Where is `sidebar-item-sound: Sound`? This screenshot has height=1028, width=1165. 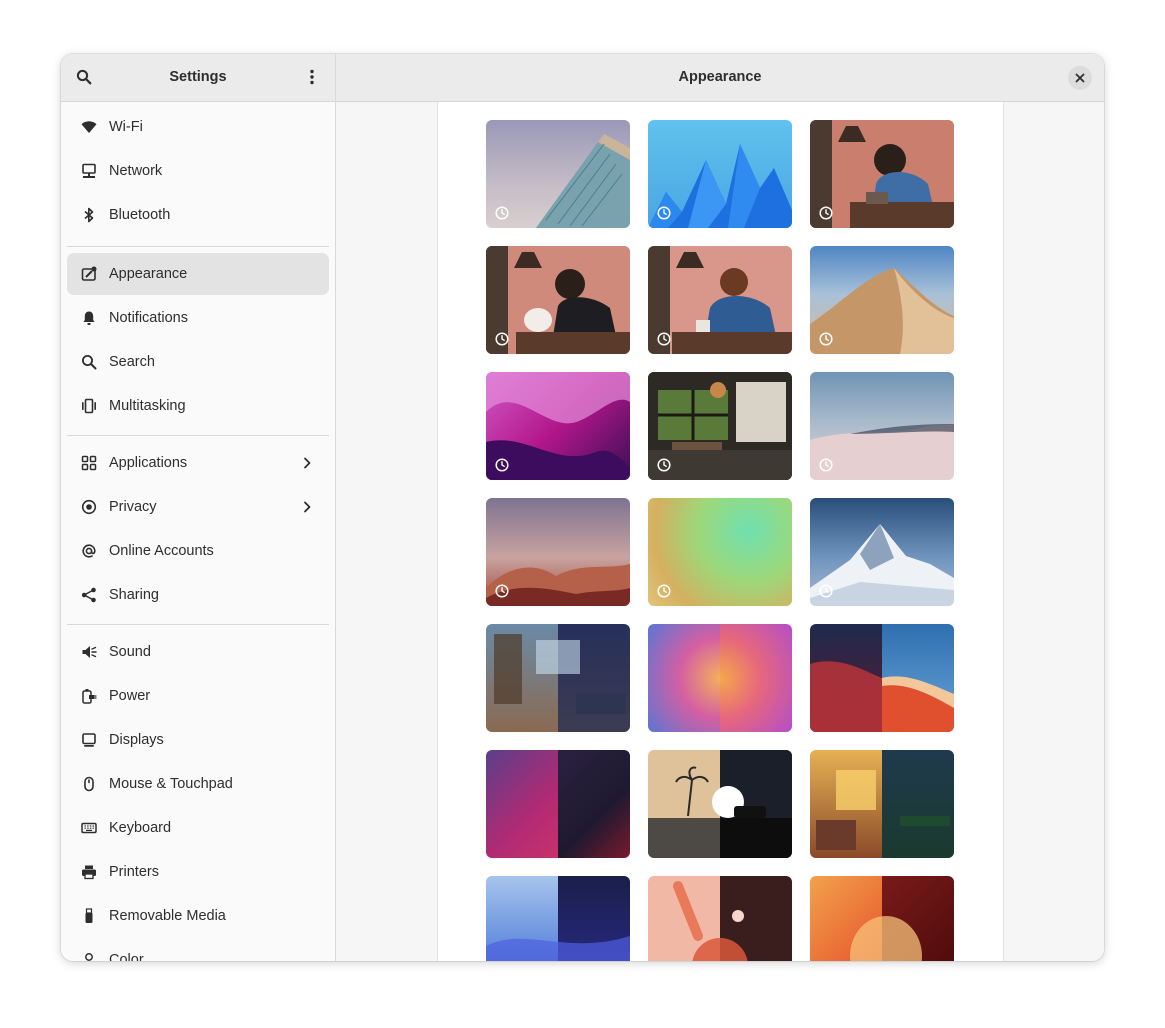
sidebar-item-sound: Sound is located at coordinates (198, 652).